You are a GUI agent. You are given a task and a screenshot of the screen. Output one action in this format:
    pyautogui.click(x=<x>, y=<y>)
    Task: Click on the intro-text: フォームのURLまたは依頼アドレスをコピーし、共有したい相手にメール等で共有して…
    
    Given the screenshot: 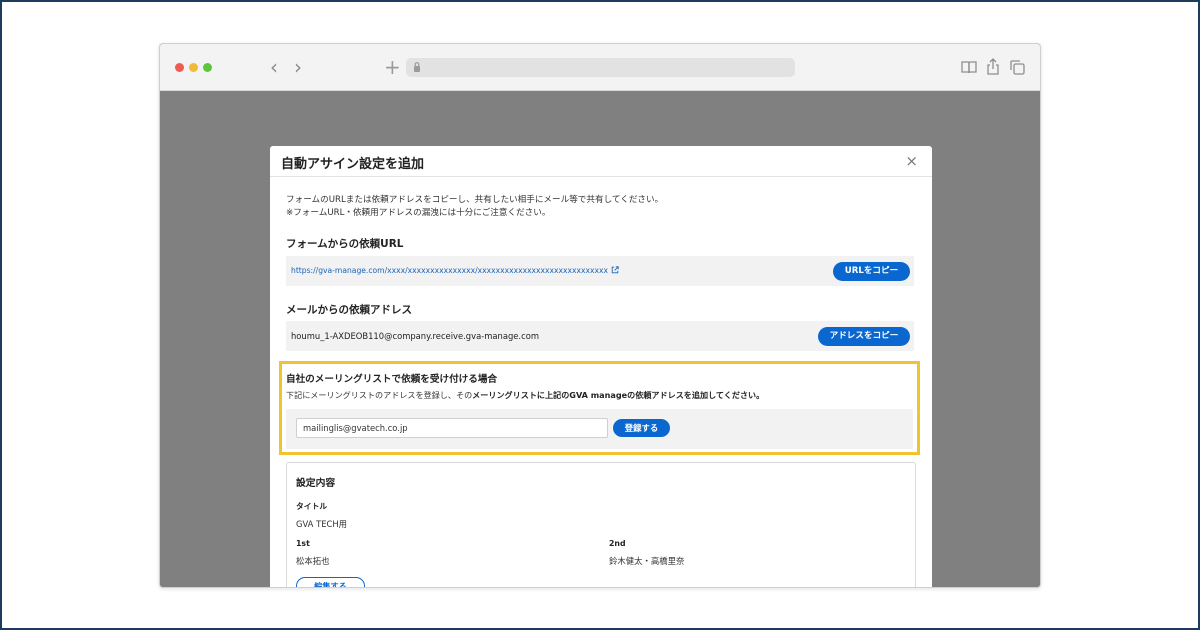 What is the action you would take?
    pyautogui.click(x=474, y=207)
    